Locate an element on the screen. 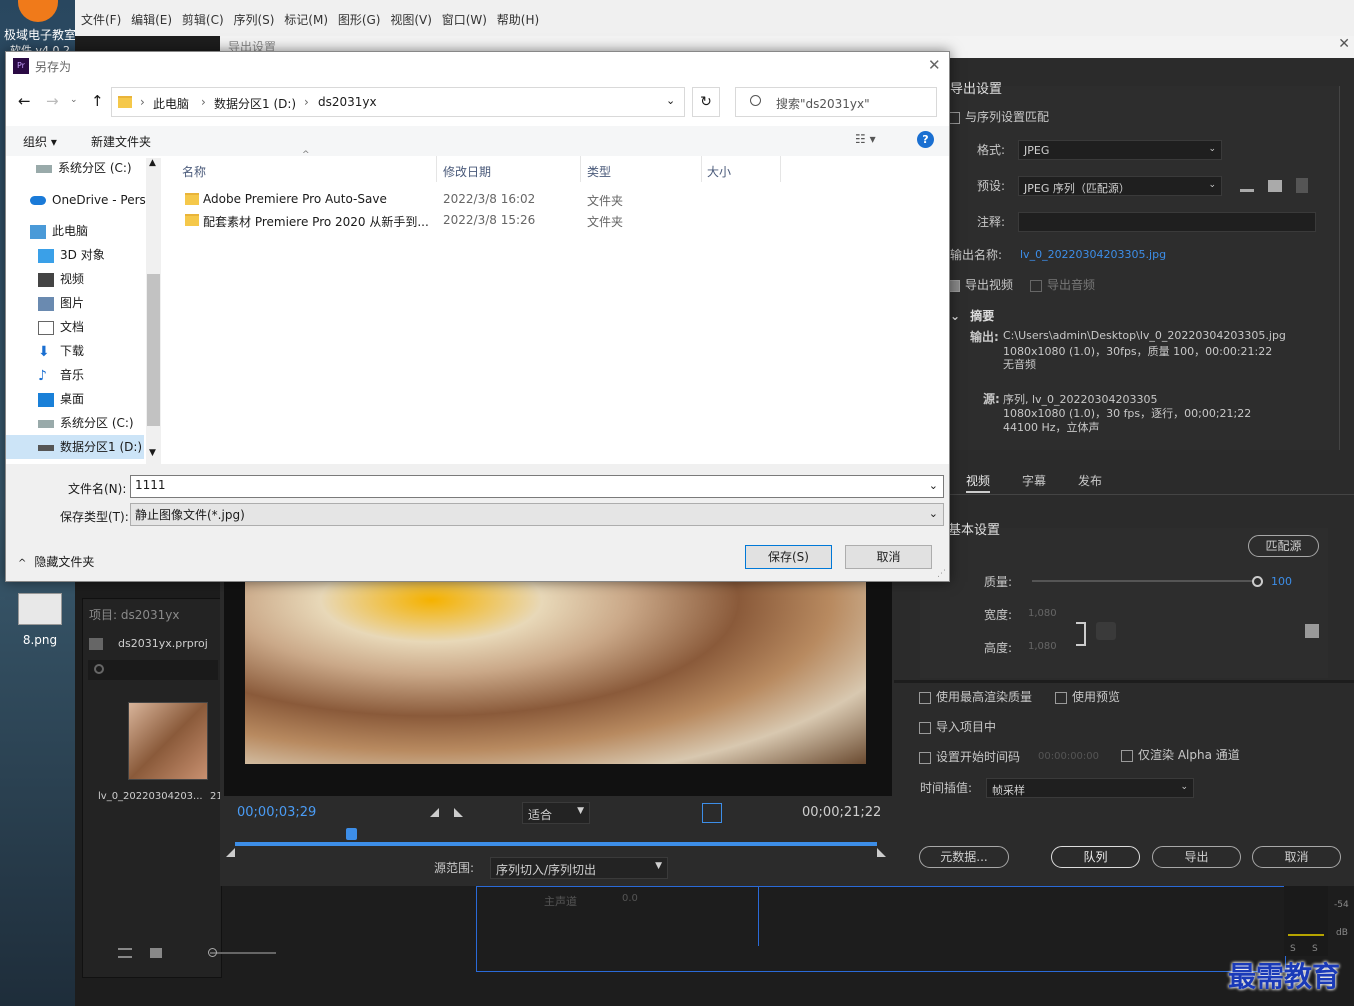 This screenshot has width=1354, height=1006. nav-system-c-2: 系统分区 (C:) is located at coordinates (76, 423).